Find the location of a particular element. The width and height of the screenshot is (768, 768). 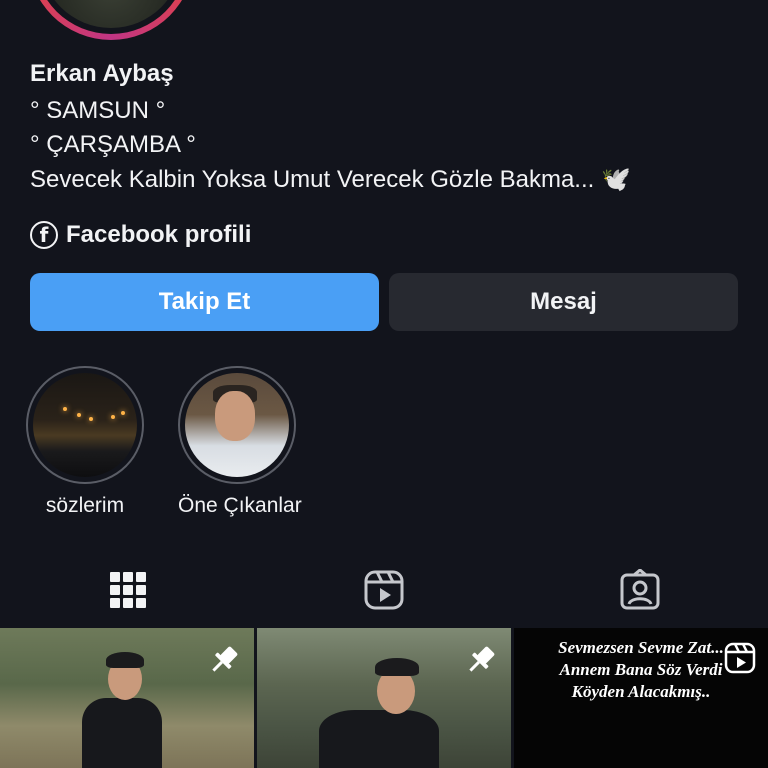

facebook-profile-link: f Facebook profili is located at coordinates (140, 235).